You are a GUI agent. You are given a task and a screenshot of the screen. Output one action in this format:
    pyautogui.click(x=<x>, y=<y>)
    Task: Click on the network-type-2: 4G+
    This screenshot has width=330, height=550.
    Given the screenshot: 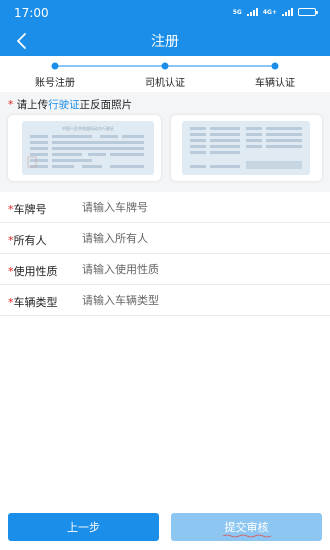 What is the action you would take?
    pyautogui.click(x=269, y=12)
    